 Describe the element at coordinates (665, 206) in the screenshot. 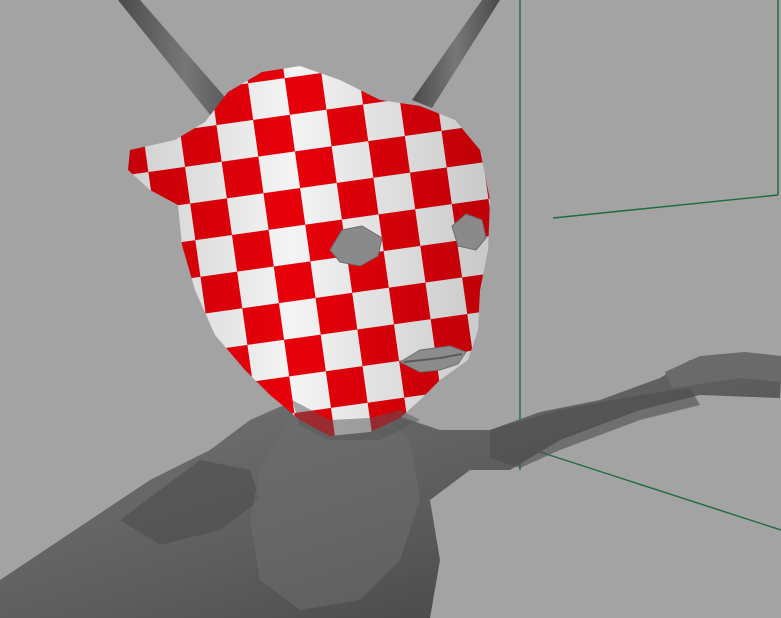

I see `grid-line-horizontal-upper` at that location.